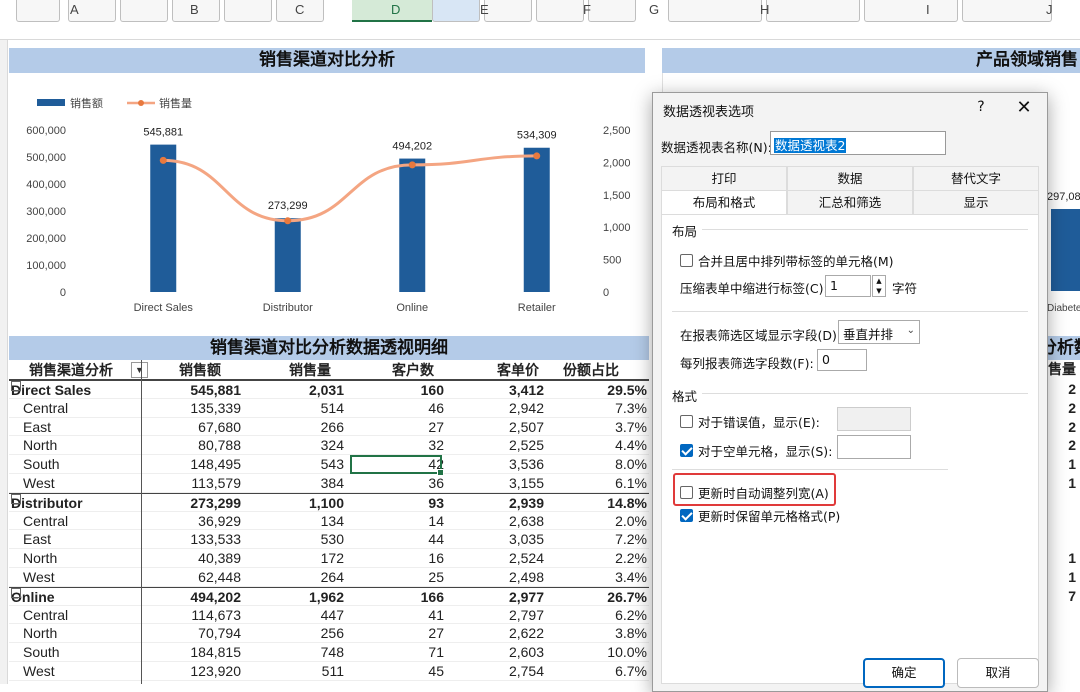 Image resolution: width=1080 pixels, height=692 pixels. I want to click on cell-sales: 114,673, so click(216, 615).